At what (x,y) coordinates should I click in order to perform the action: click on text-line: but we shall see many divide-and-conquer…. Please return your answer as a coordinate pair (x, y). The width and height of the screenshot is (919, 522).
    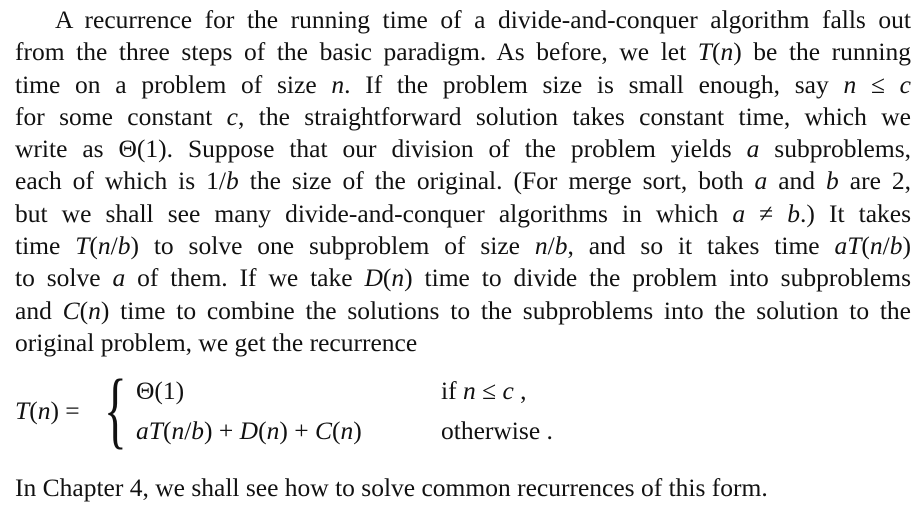
    Looking at the image, I should click on (463, 213).